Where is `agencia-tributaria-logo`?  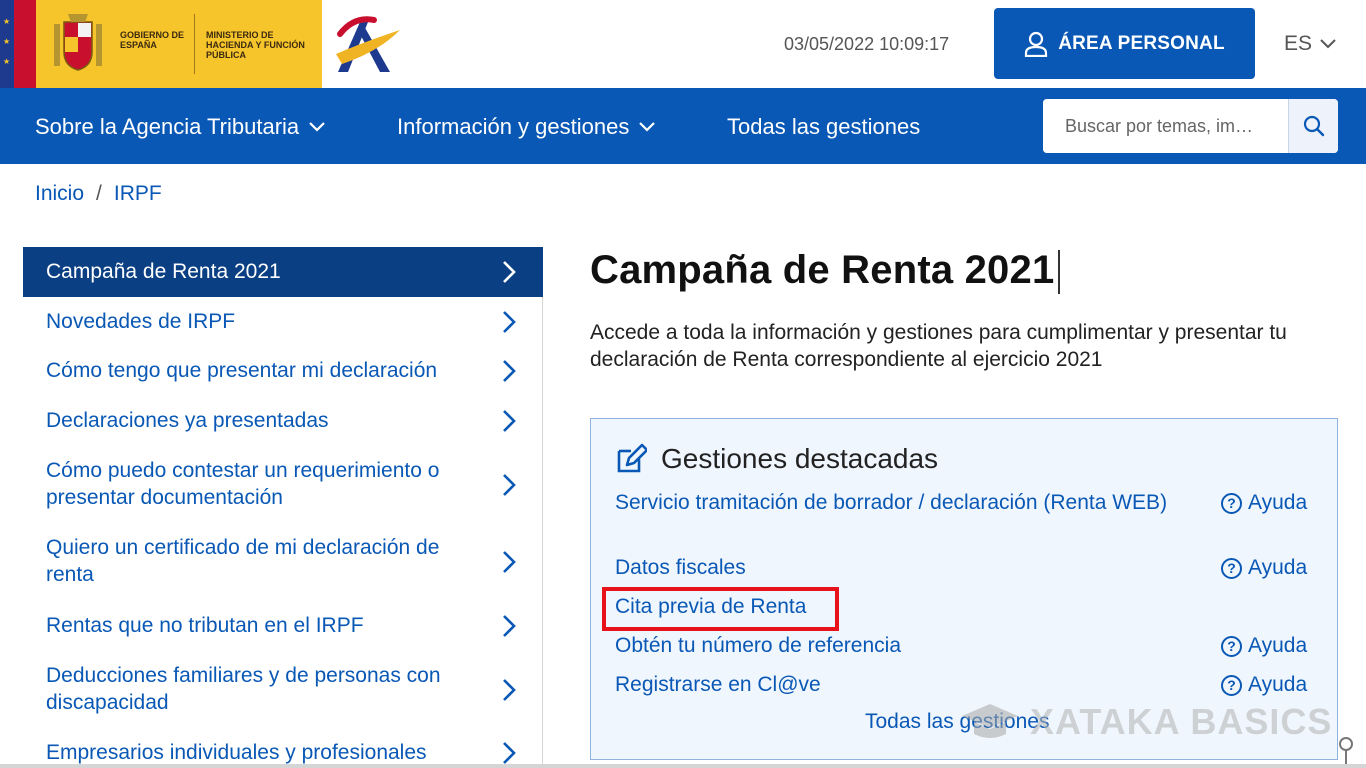 agencia-tributaria-logo is located at coordinates (369, 44).